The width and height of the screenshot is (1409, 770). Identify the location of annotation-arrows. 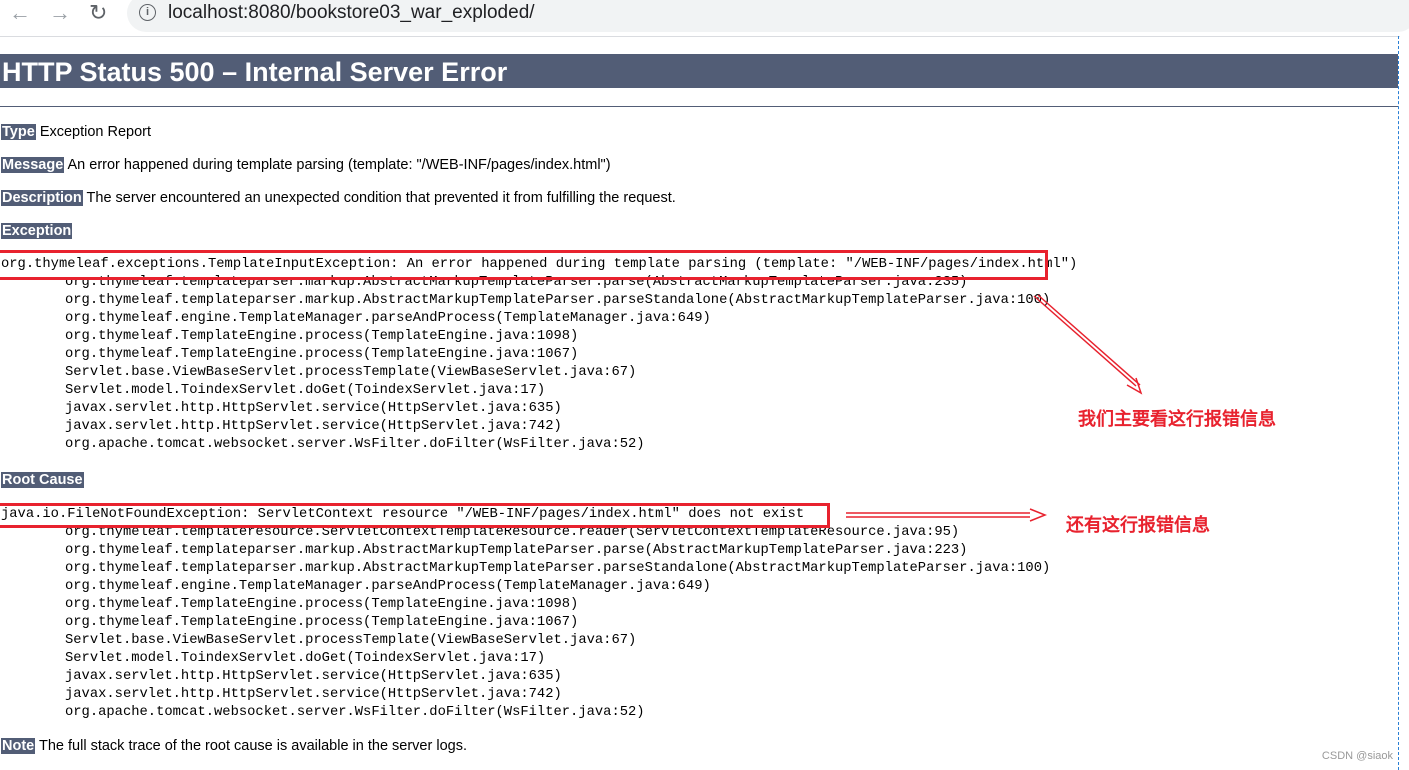
(994, 408).